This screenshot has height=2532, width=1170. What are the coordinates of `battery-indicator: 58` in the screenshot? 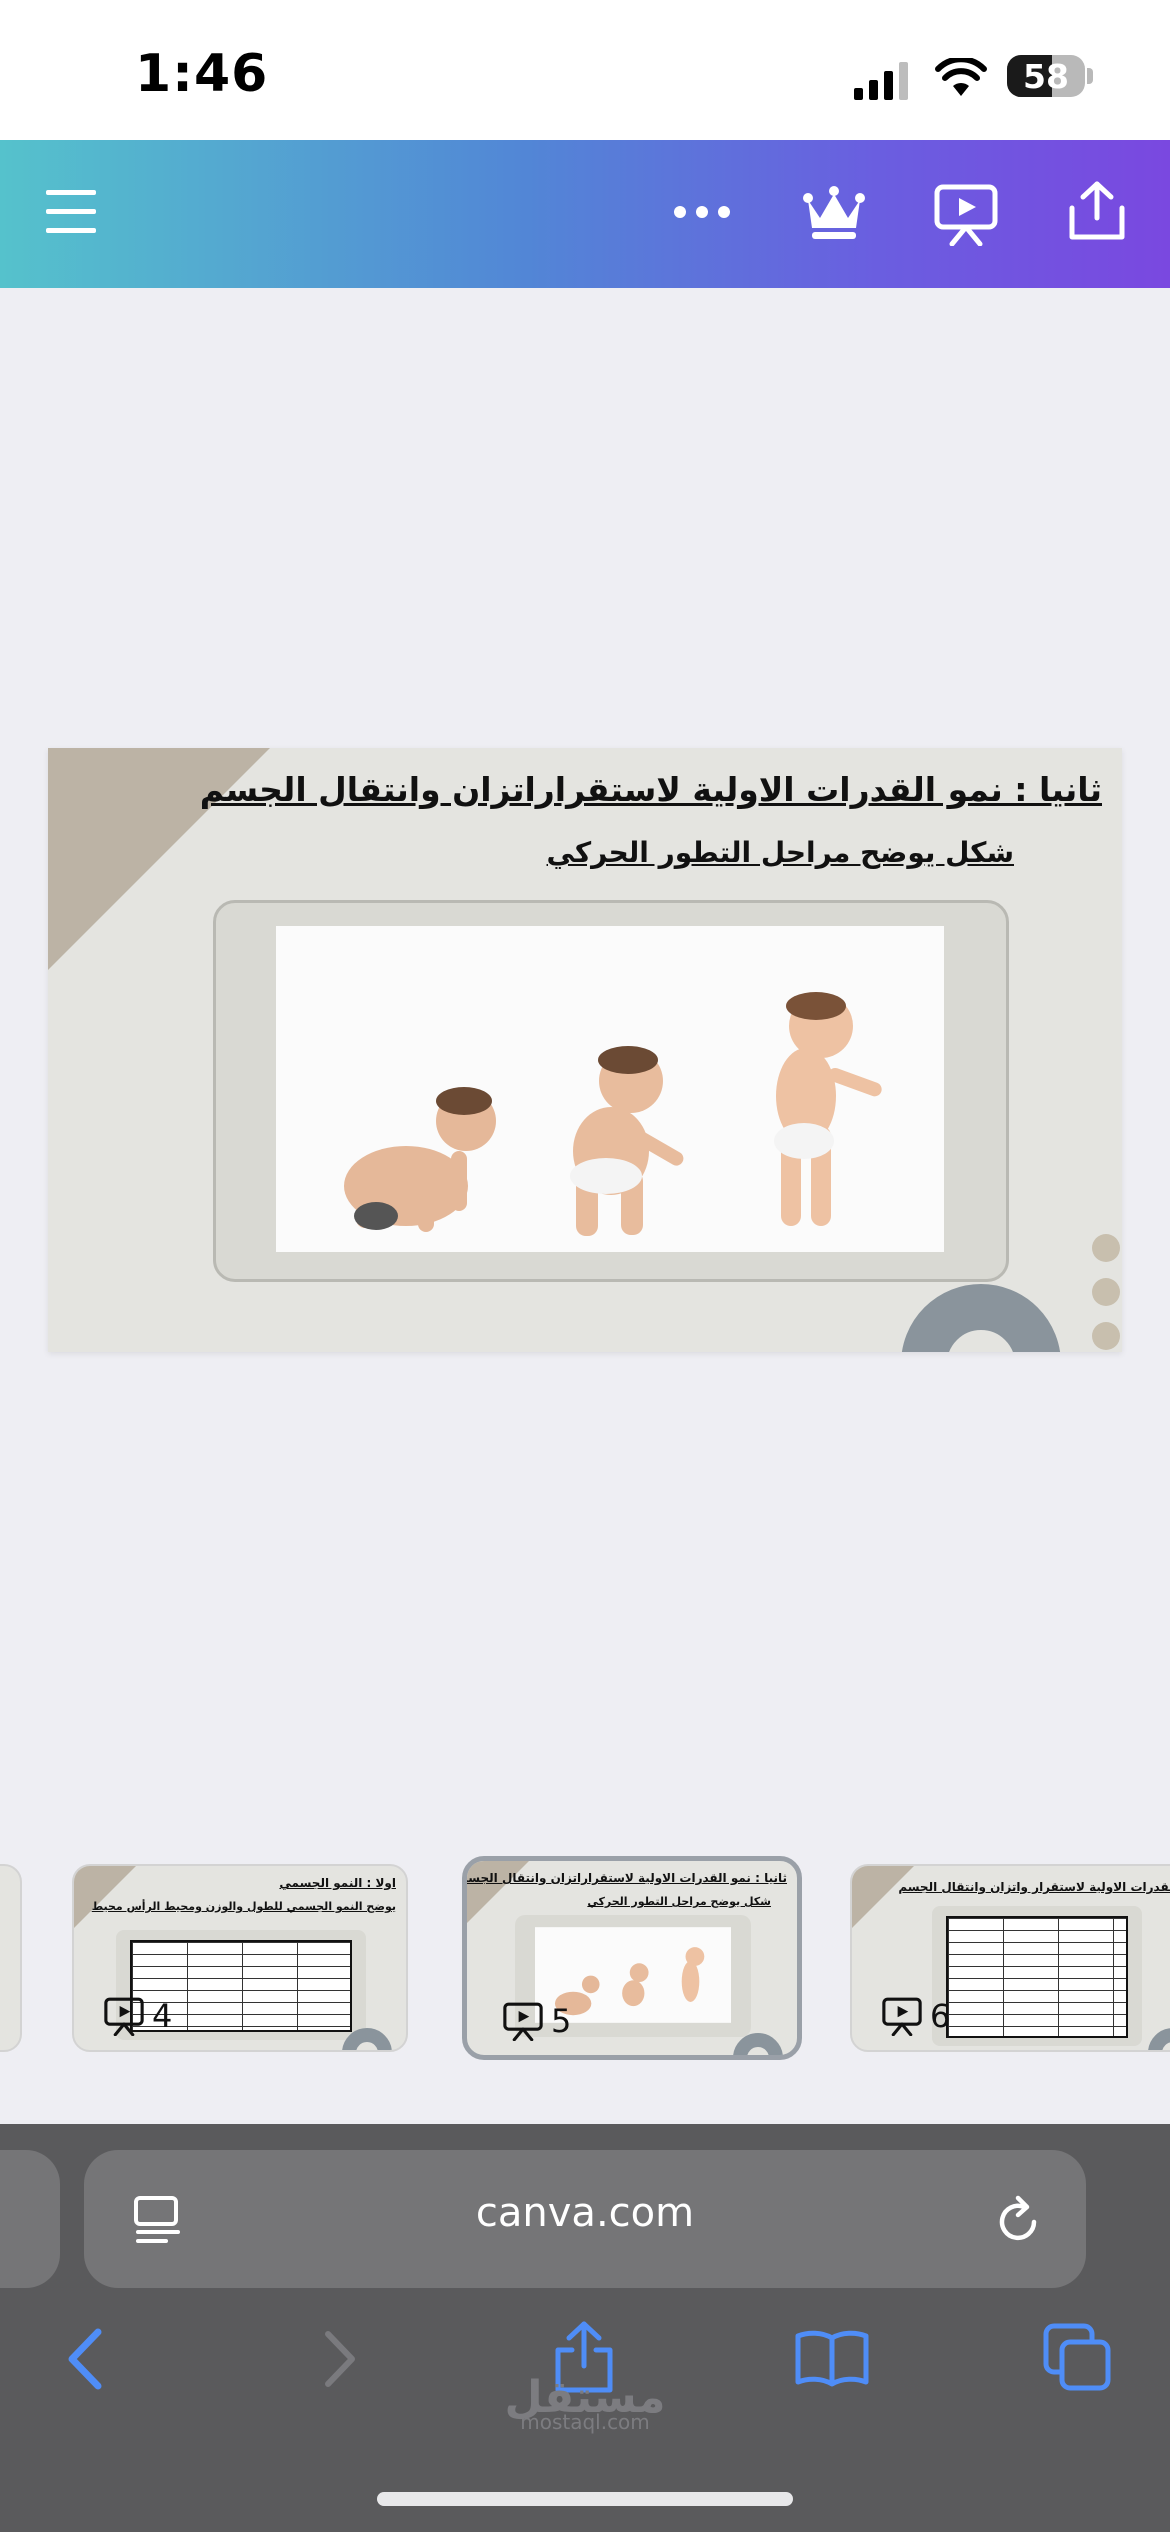 It's located at (1046, 76).